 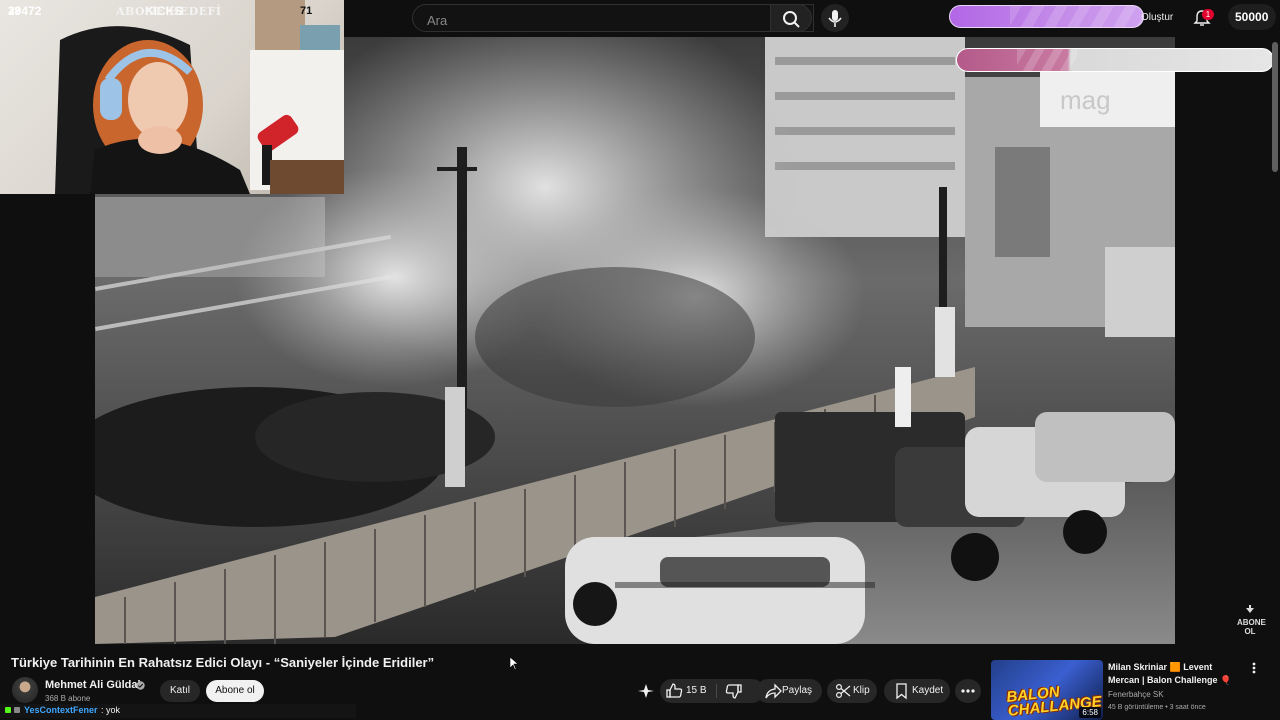 What do you see at coordinates (14, 11) in the screenshot?
I see `subscriber-goal-current: 32` at bounding box center [14, 11].